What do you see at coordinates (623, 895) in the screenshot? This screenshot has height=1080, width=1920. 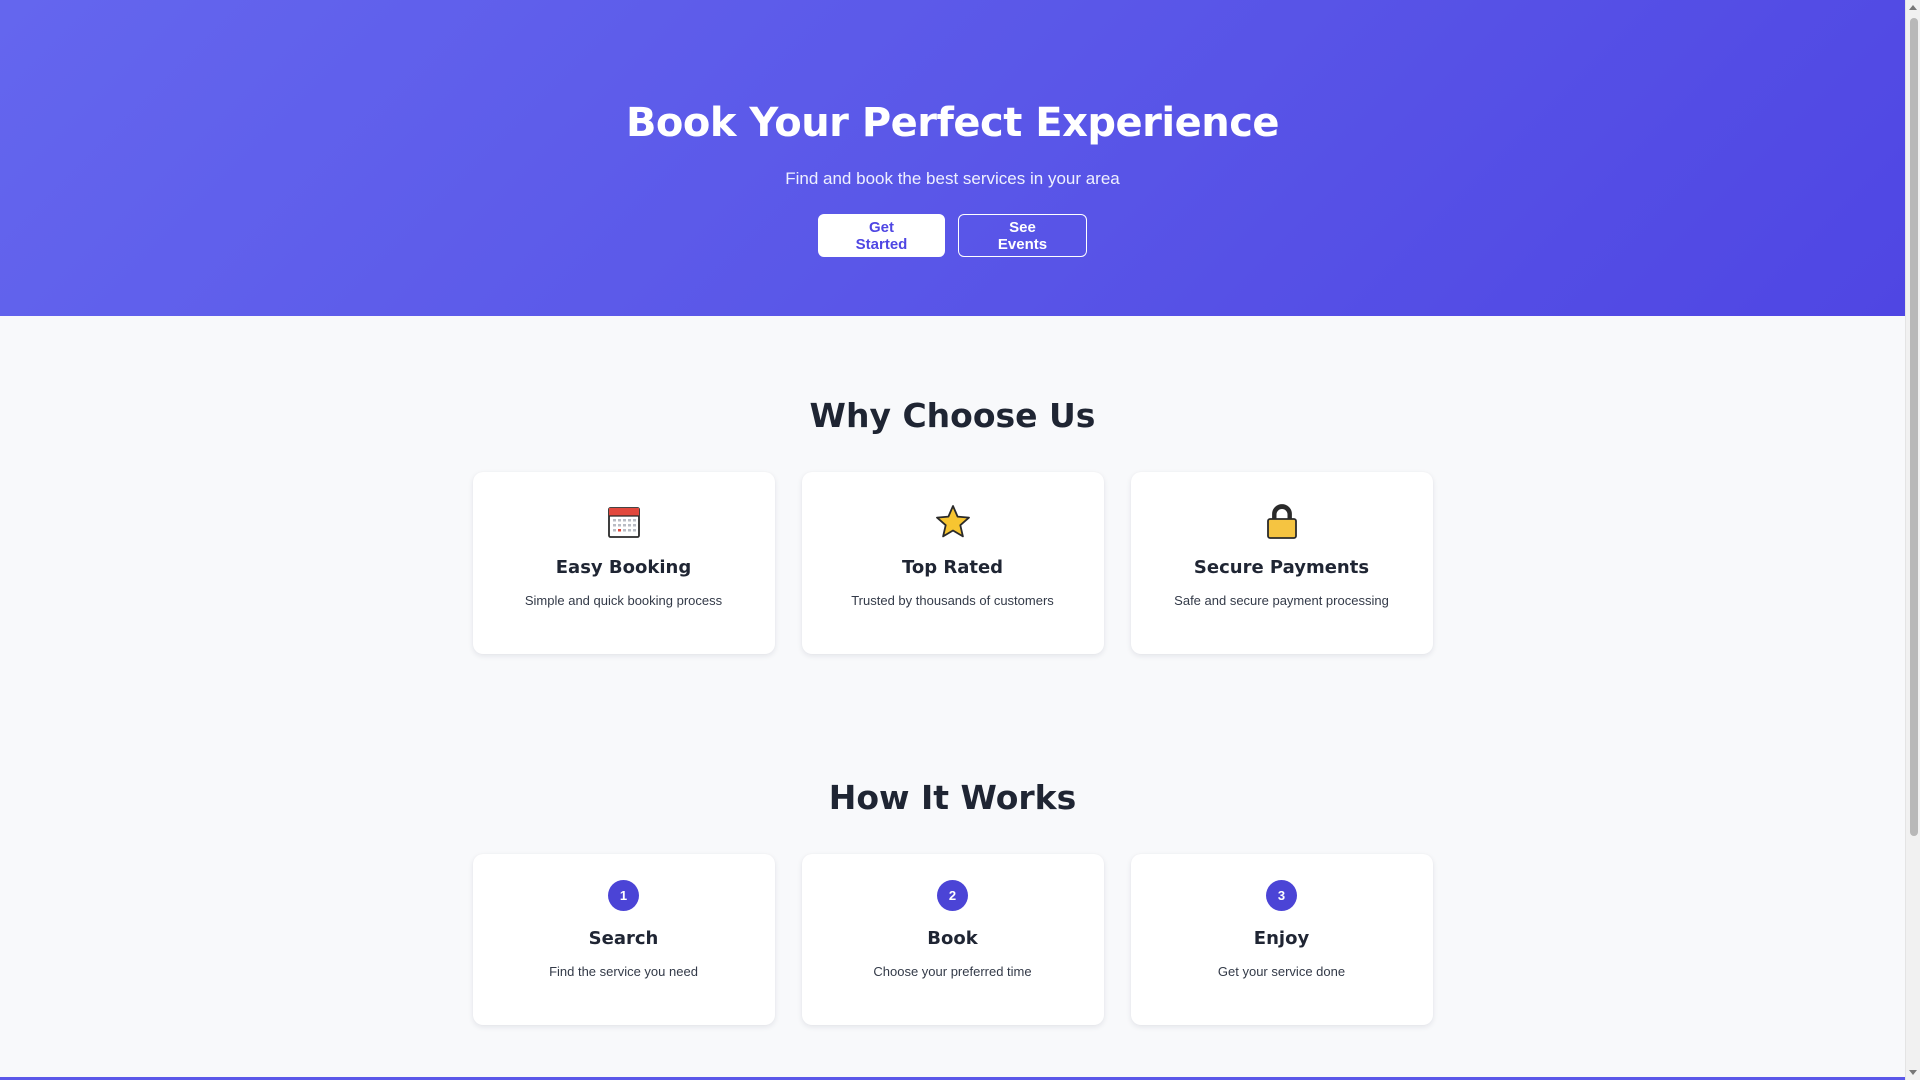 I see `step-number-badge: 1` at bounding box center [623, 895].